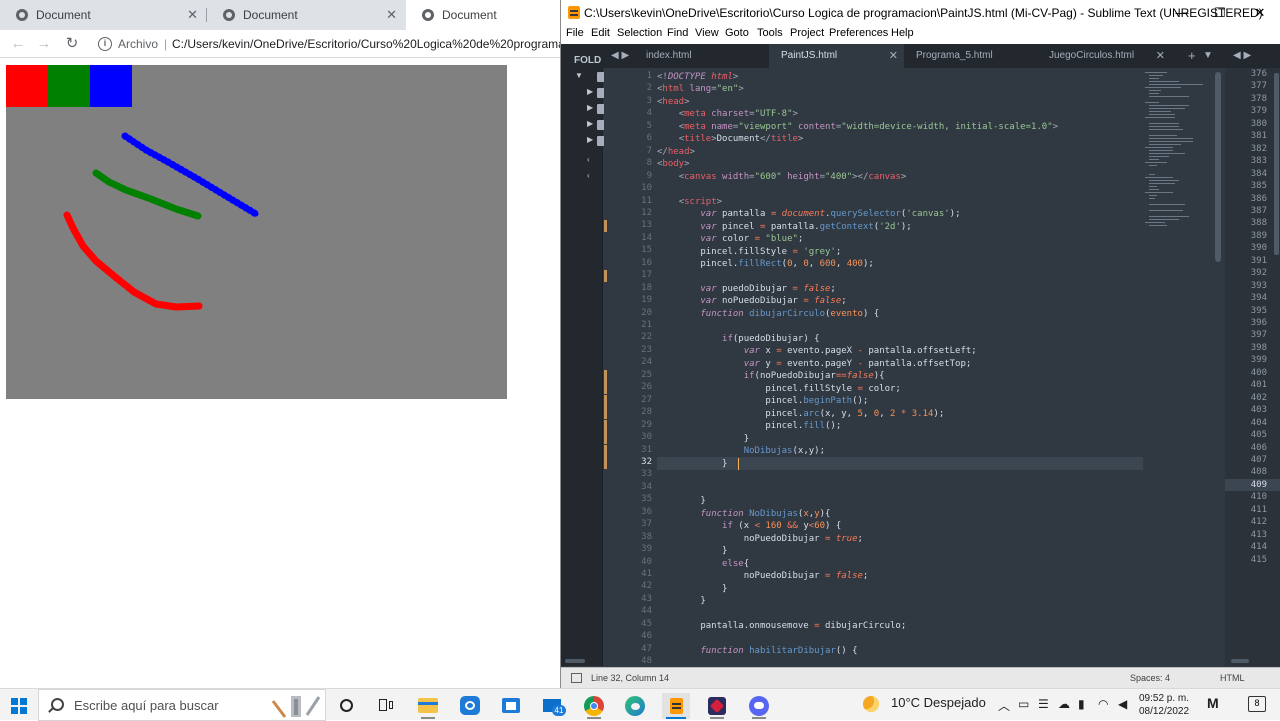  Describe the element at coordinates (807, 33) in the screenshot. I see `menu-project: Project` at that location.